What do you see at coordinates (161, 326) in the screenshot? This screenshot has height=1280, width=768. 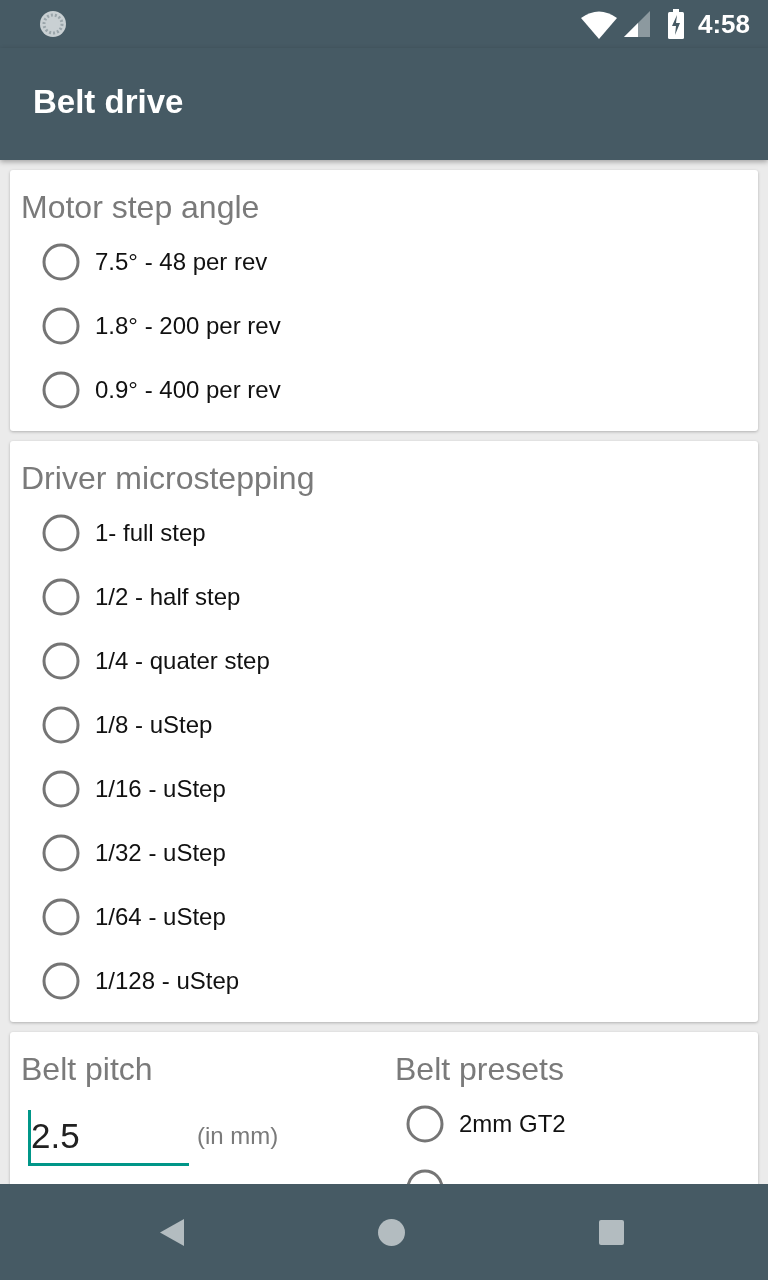 I see `radio-option: 1.8° - 200 per rev` at bounding box center [161, 326].